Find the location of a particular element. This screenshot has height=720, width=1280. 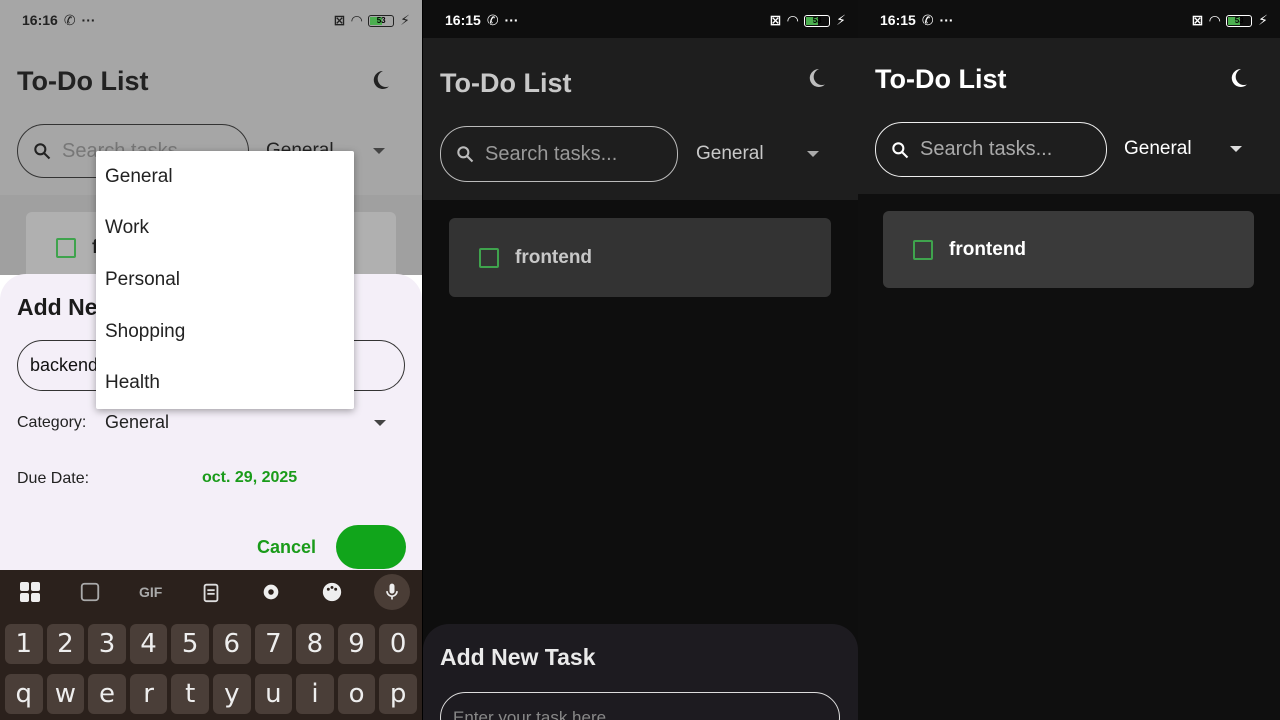

clipboard-icon is located at coordinates (211, 592).